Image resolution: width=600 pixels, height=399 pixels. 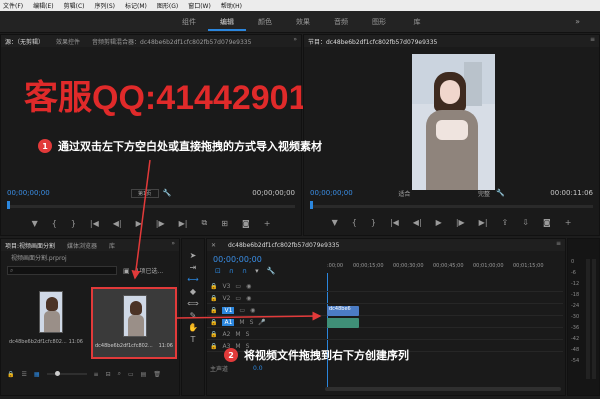 I want to click on callout-2: 2 将视频文件拖拽到右下方创建序列, so click(x=316, y=355).